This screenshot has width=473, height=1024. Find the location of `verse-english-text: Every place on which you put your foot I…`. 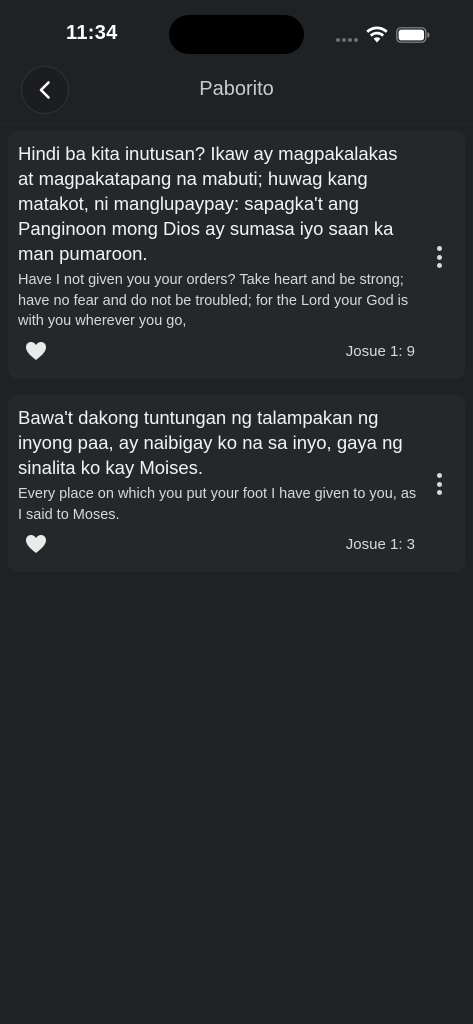

verse-english-text: Every place on which you put your foot I… is located at coordinates (217, 504).